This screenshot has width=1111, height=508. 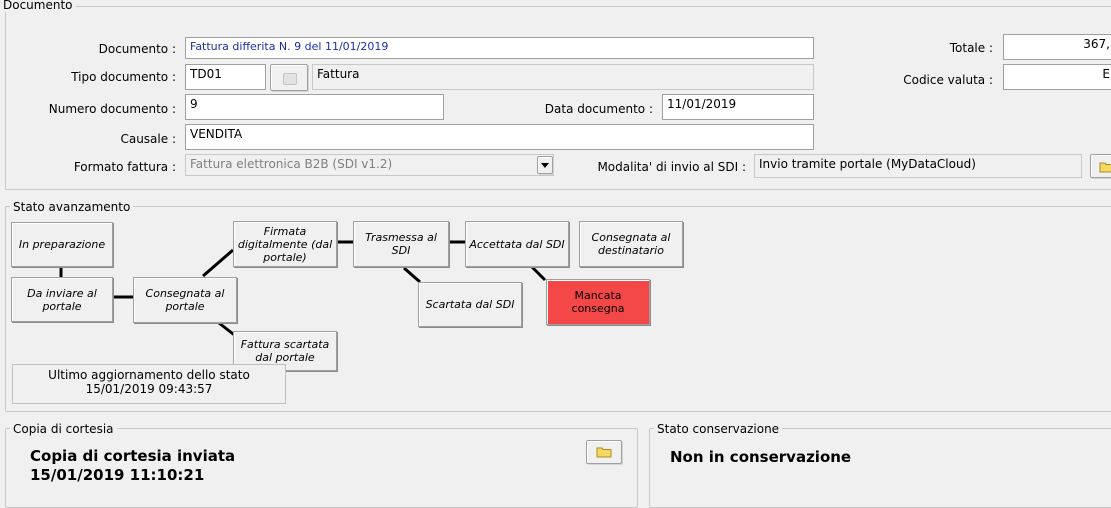 I want to click on formato-fattura-select: Fattura elettronica B2B (SDI v1.2), so click(x=369, y=165).